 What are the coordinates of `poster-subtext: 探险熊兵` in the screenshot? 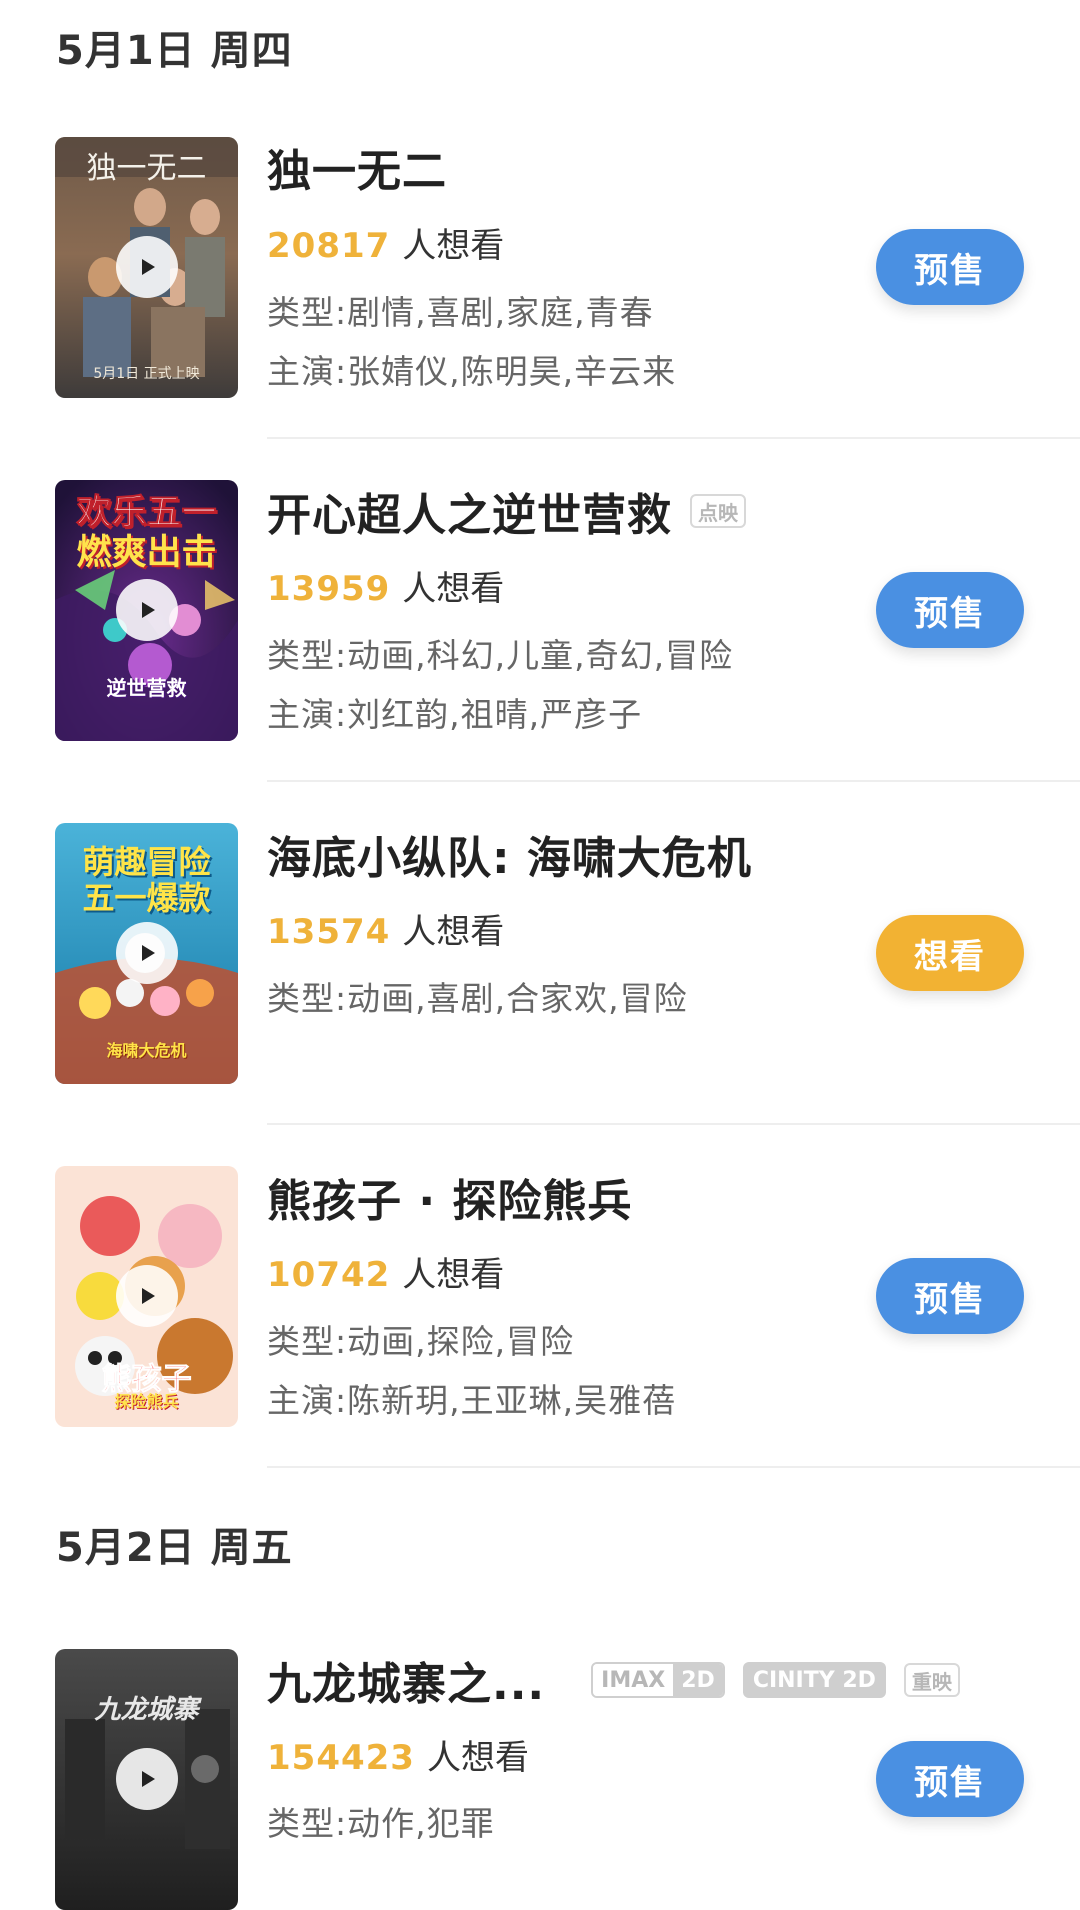 It's located at (146, 1401).